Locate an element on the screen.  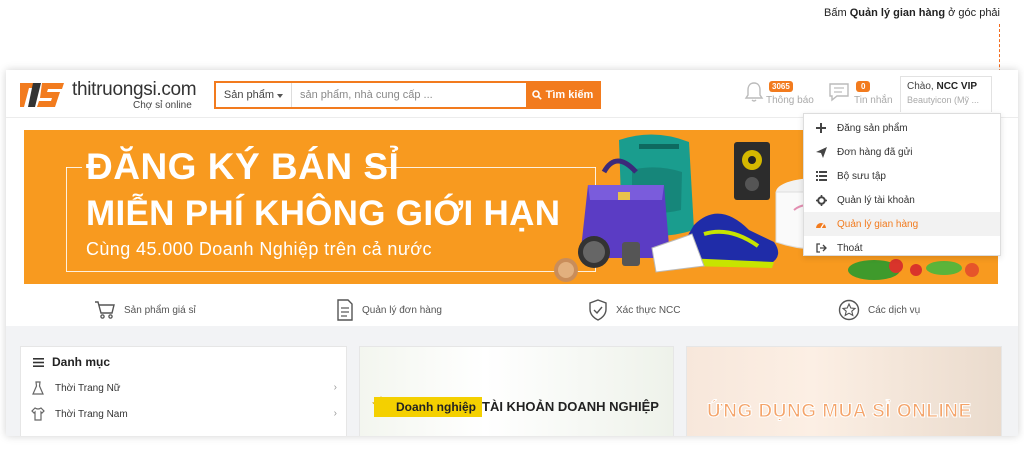
menu-item-account-settings: Quản lý tài khoản is located at coordinates (902, 200).